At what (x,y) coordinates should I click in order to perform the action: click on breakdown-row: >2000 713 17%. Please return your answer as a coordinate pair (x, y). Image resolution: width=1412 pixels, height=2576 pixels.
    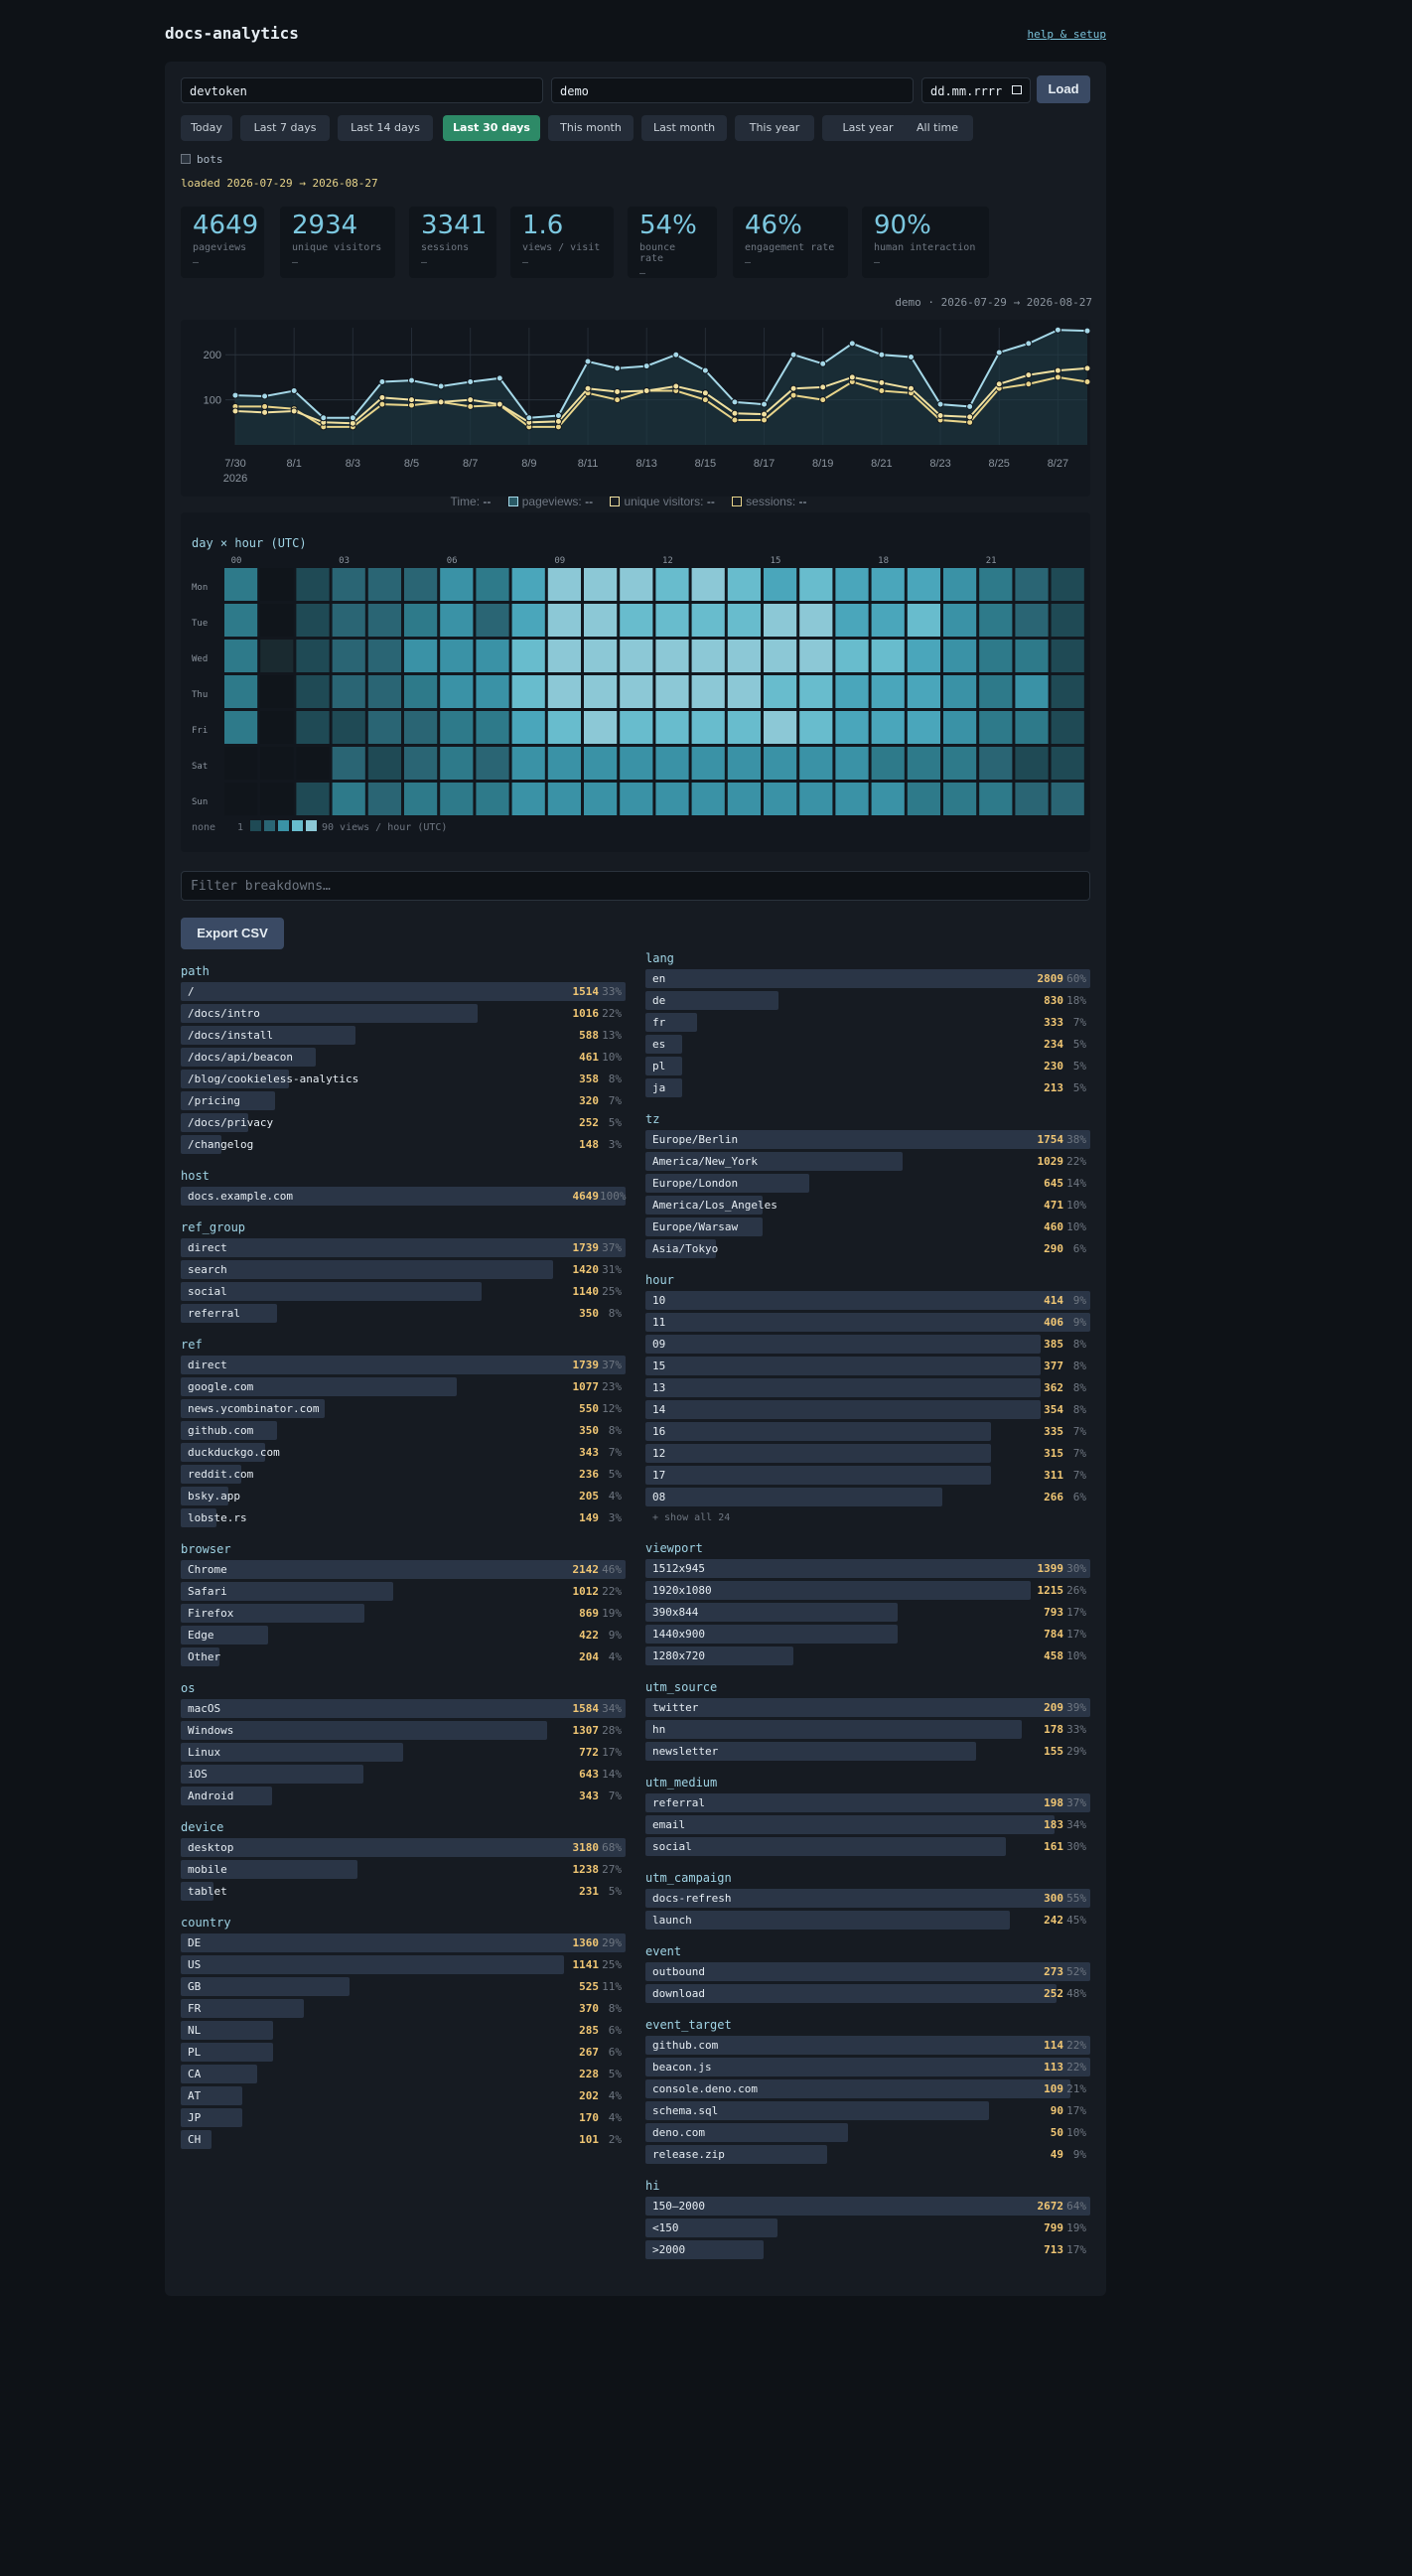
    Looking at the image, I should click on (867, 2250).